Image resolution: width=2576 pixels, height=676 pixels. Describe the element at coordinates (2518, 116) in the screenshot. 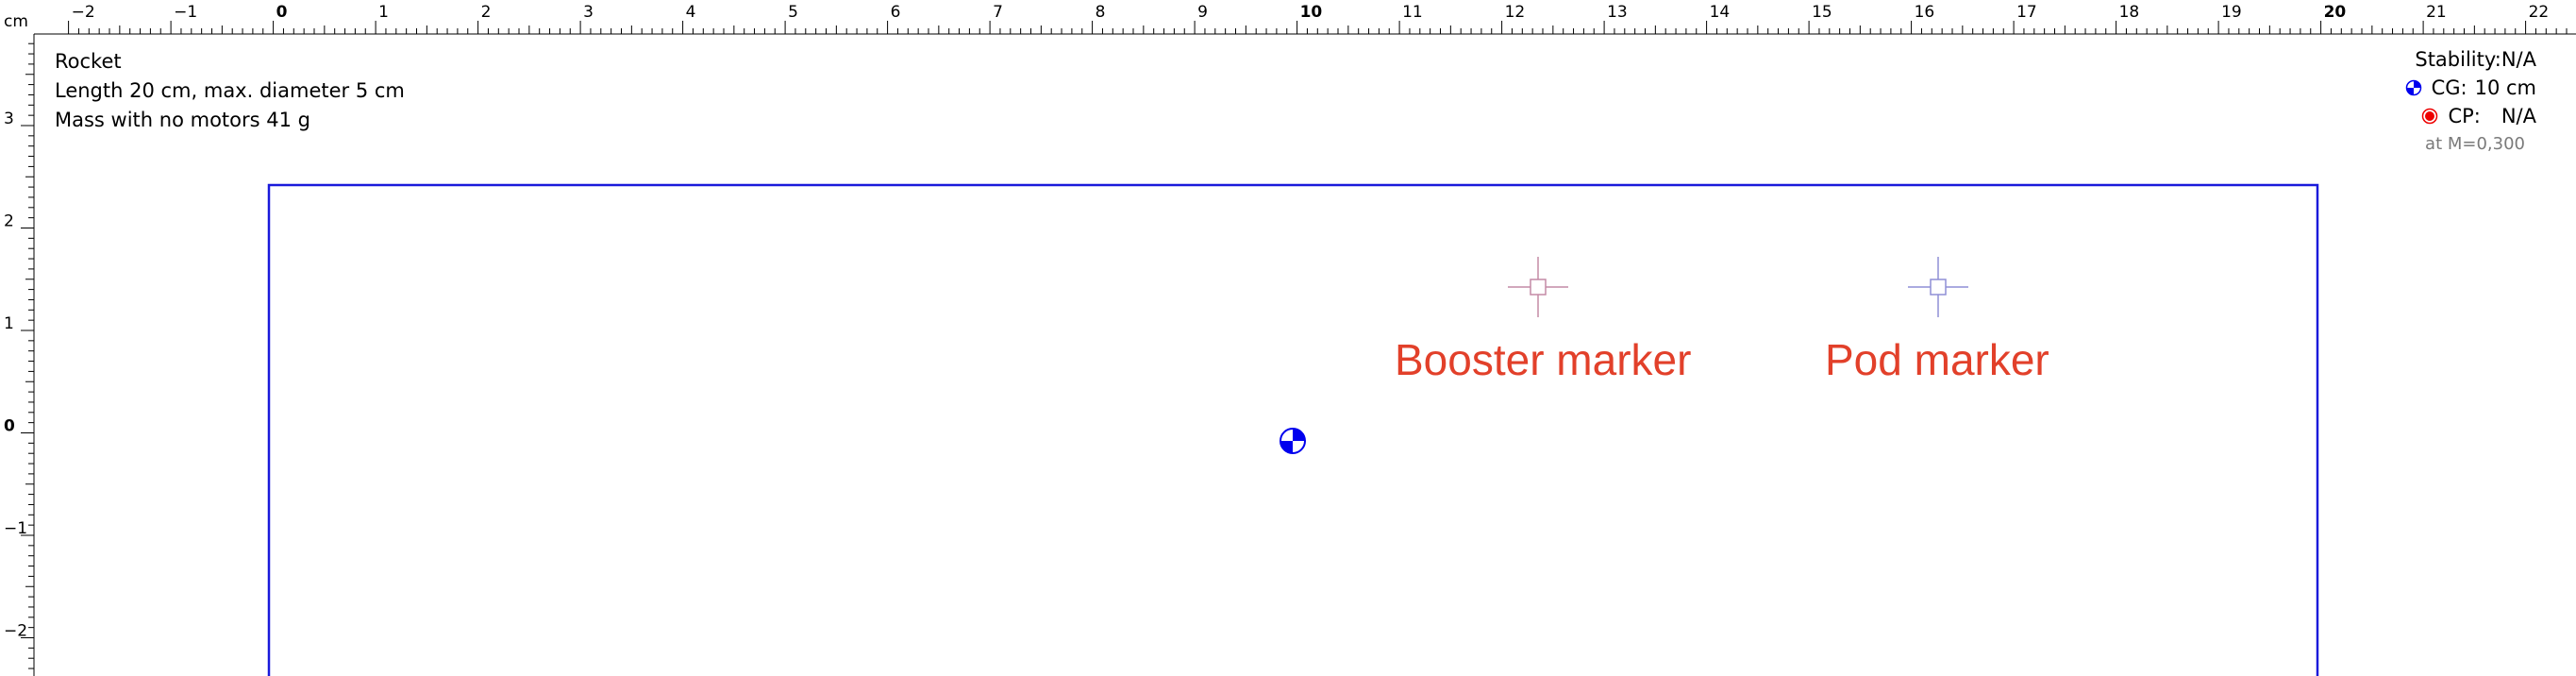

I see `cp-value: N/A` at that location.